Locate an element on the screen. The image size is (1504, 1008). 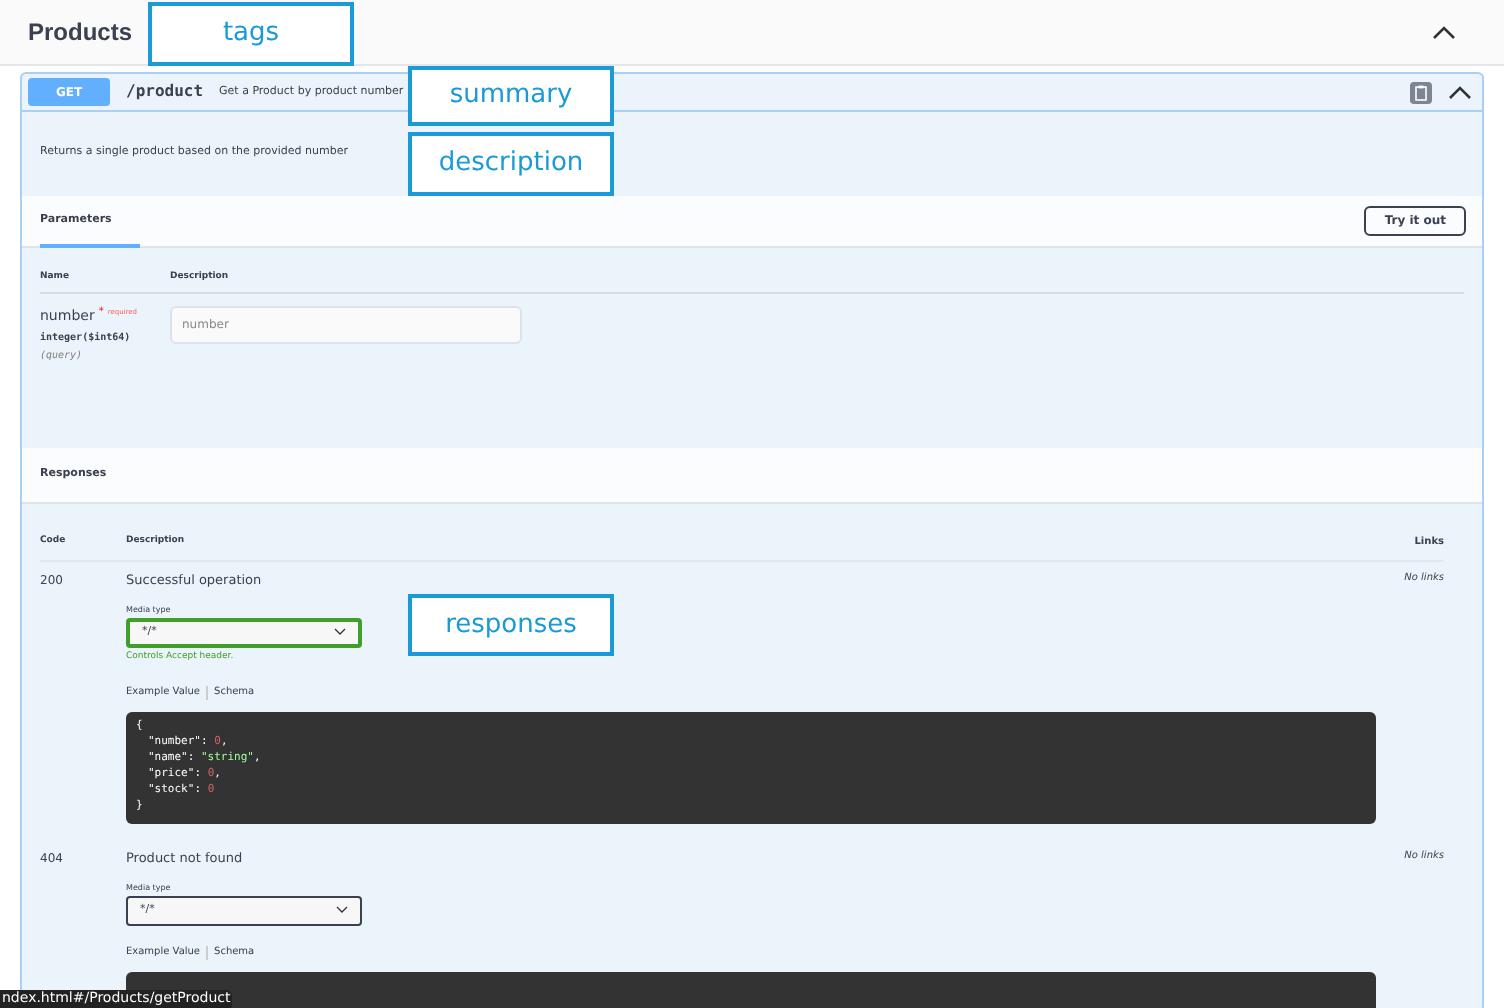
tag-title: Products is located at coordinates (80, 32).